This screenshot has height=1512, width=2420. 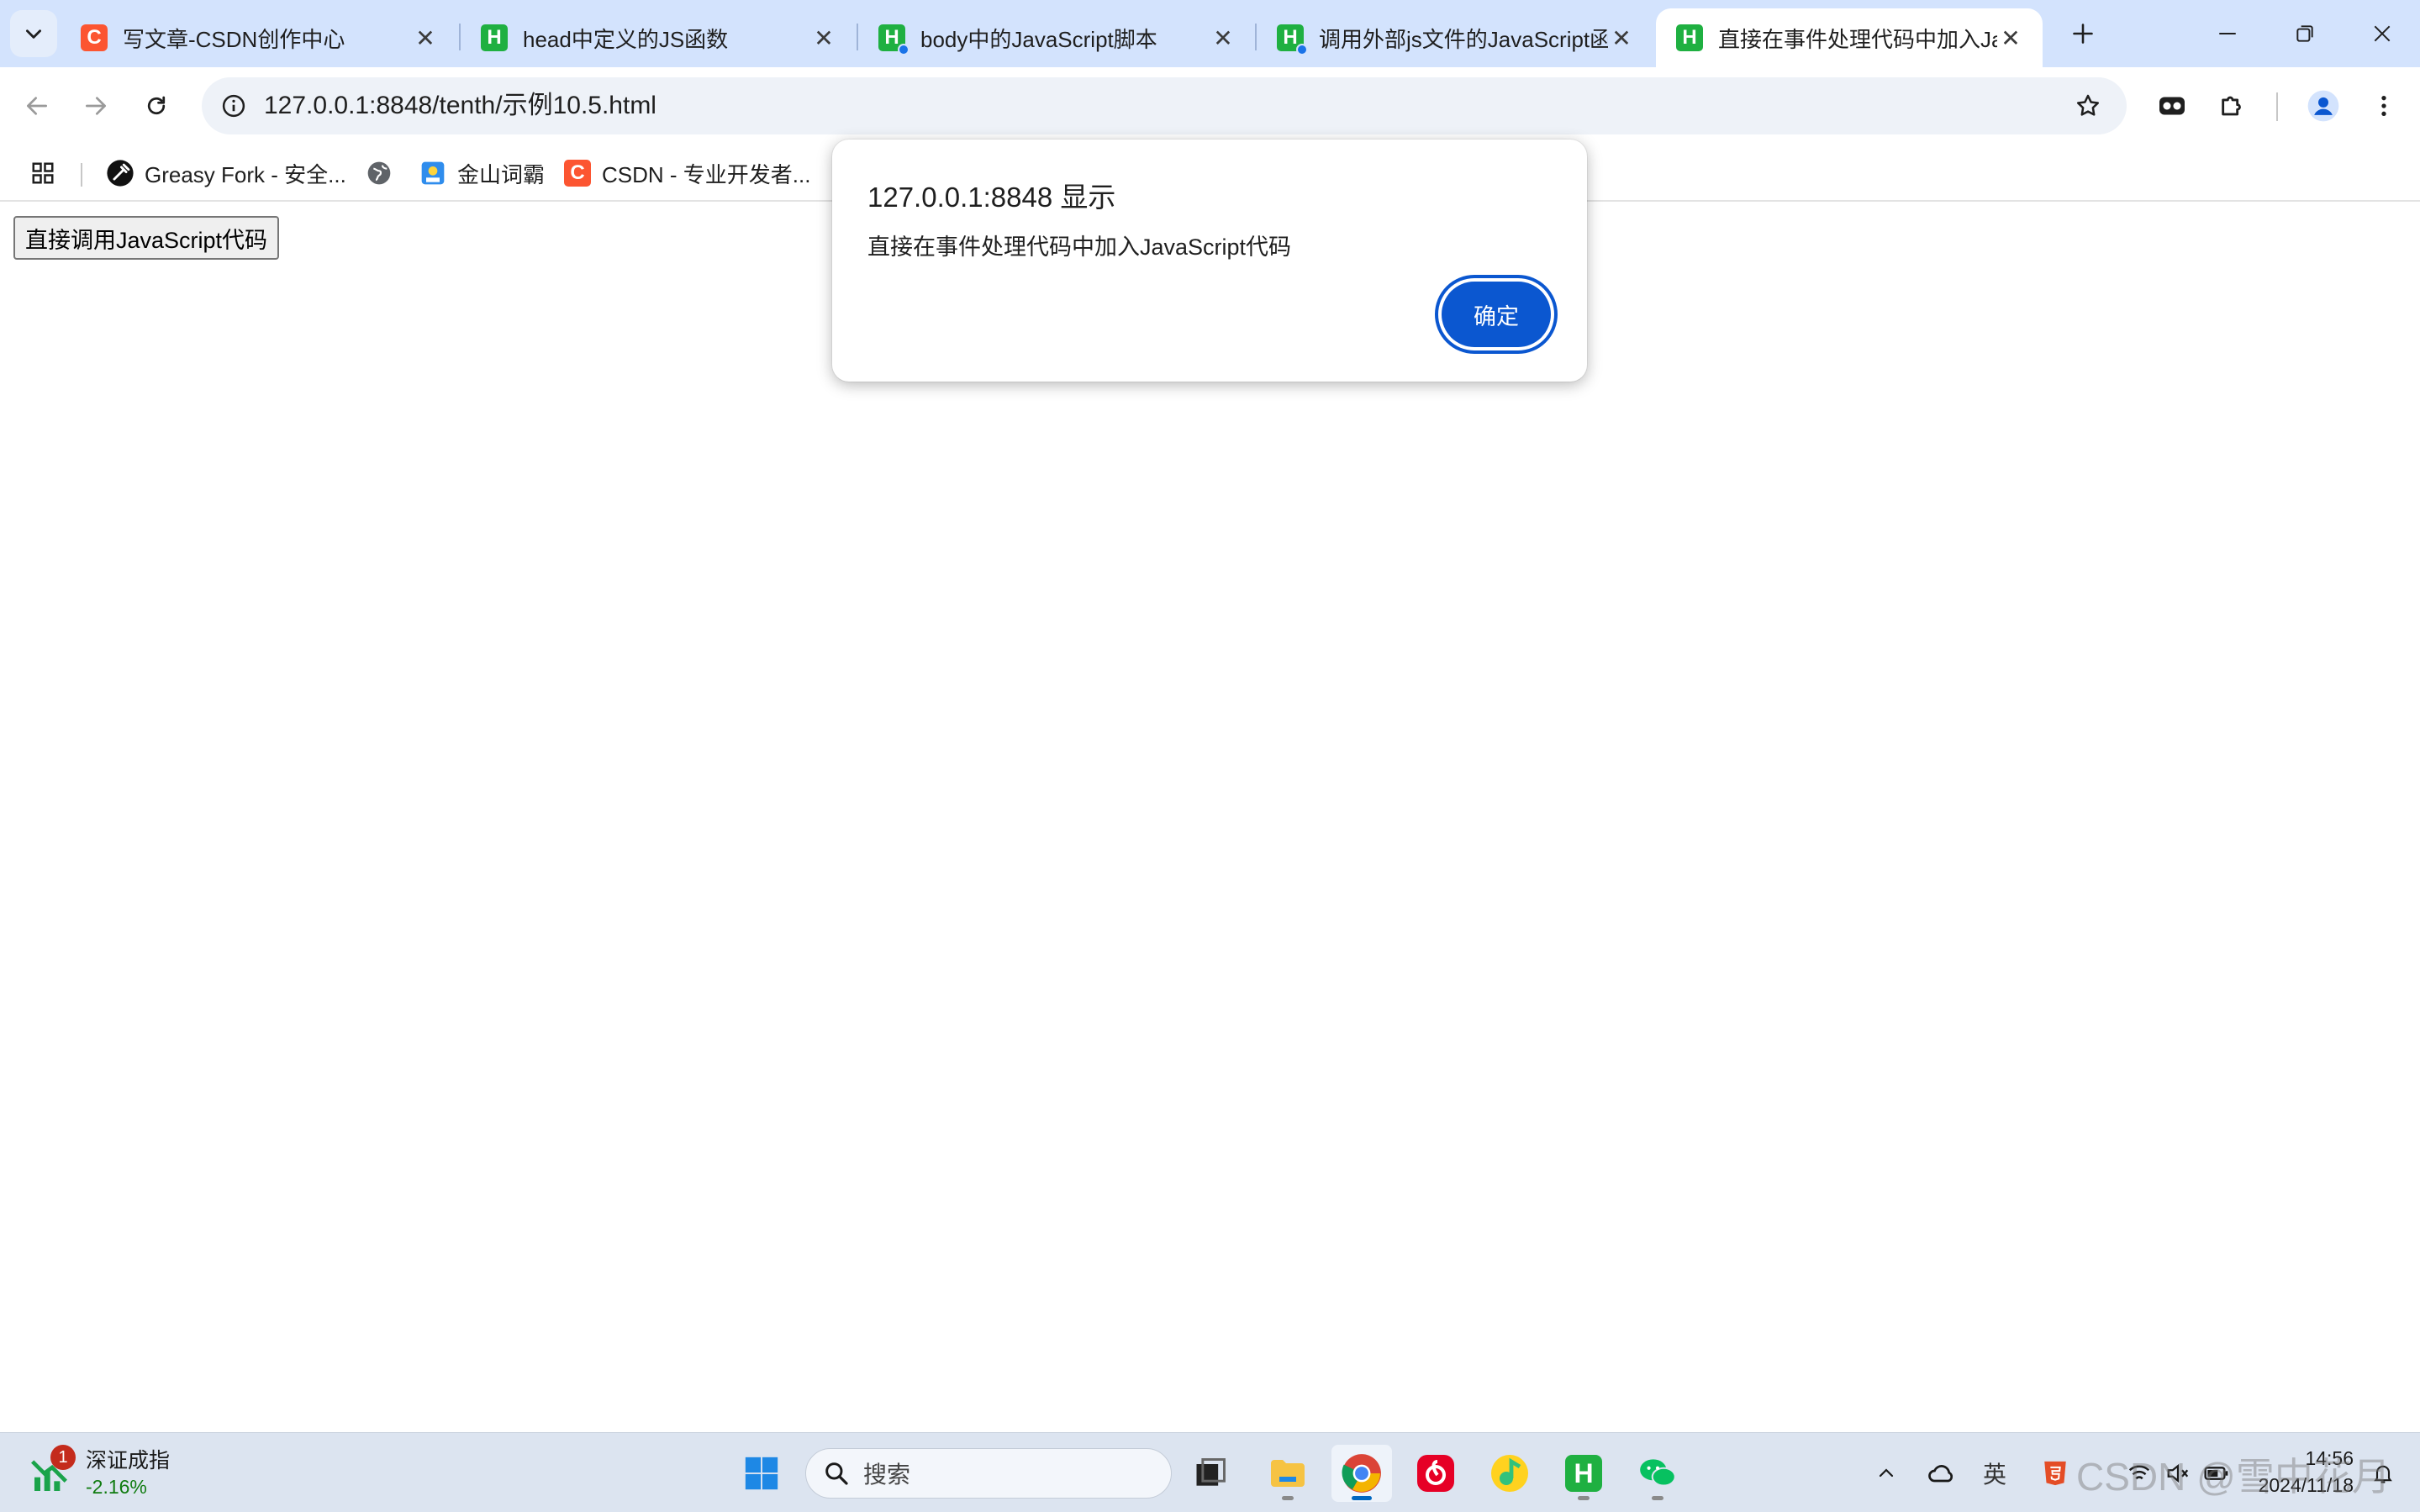 What do you see at coordinates (1079, 247) in the screenshot?
I see `dialog-message: 直接在事件处理代码中加入JavaScript代码` at bounding box center [1079, 247].